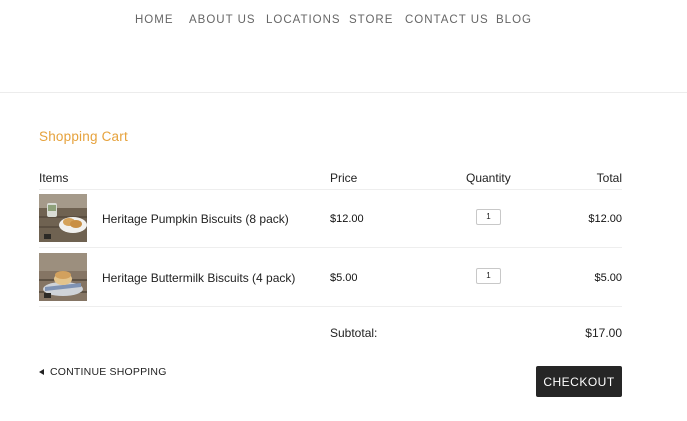 The image size is (687, 421). Describe the element at coordinates (222, 20) in the screenshot. I see `nav-about-us: ABOUT US` at that location.